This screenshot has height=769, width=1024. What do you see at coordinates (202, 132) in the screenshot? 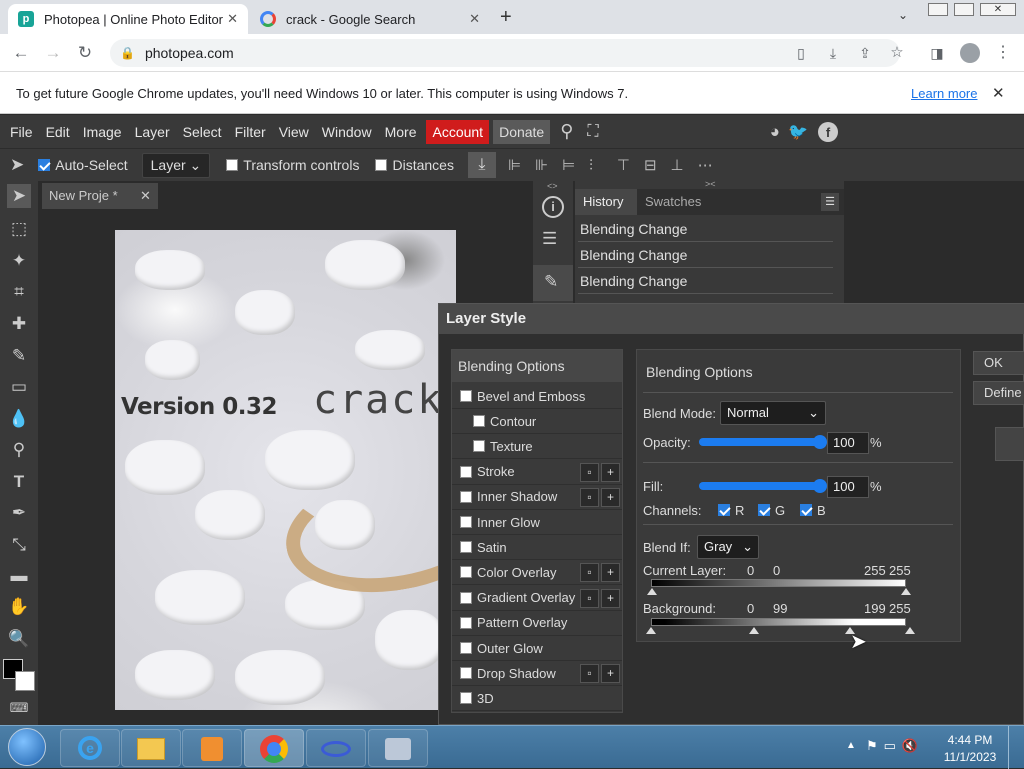
I see `menu-select: Select` at bounding box center [202, 132].